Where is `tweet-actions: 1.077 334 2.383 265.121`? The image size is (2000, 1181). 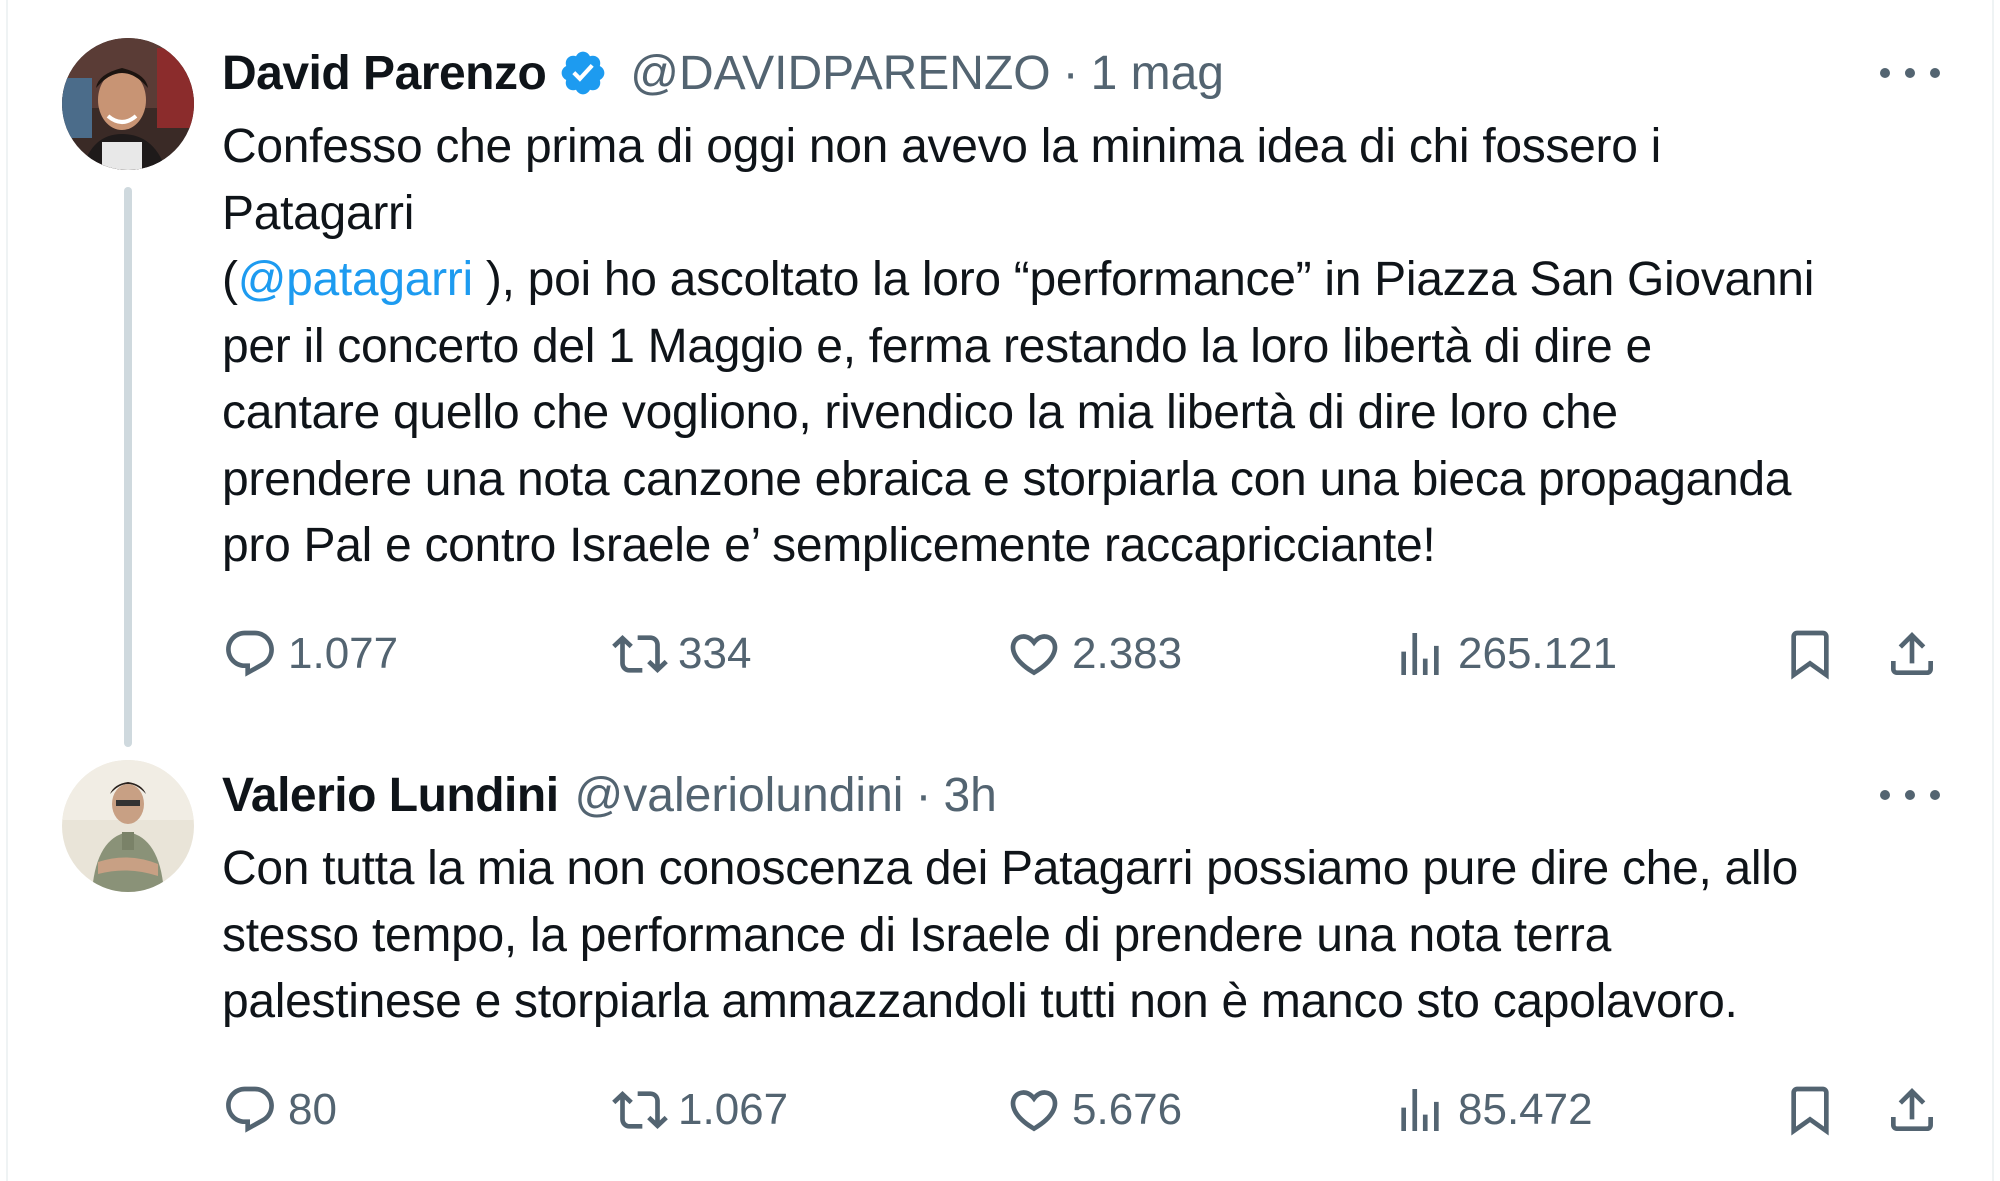 tweet-actions: 1.077 334 2.383 265.121 is located at coordinates (1092, 654).